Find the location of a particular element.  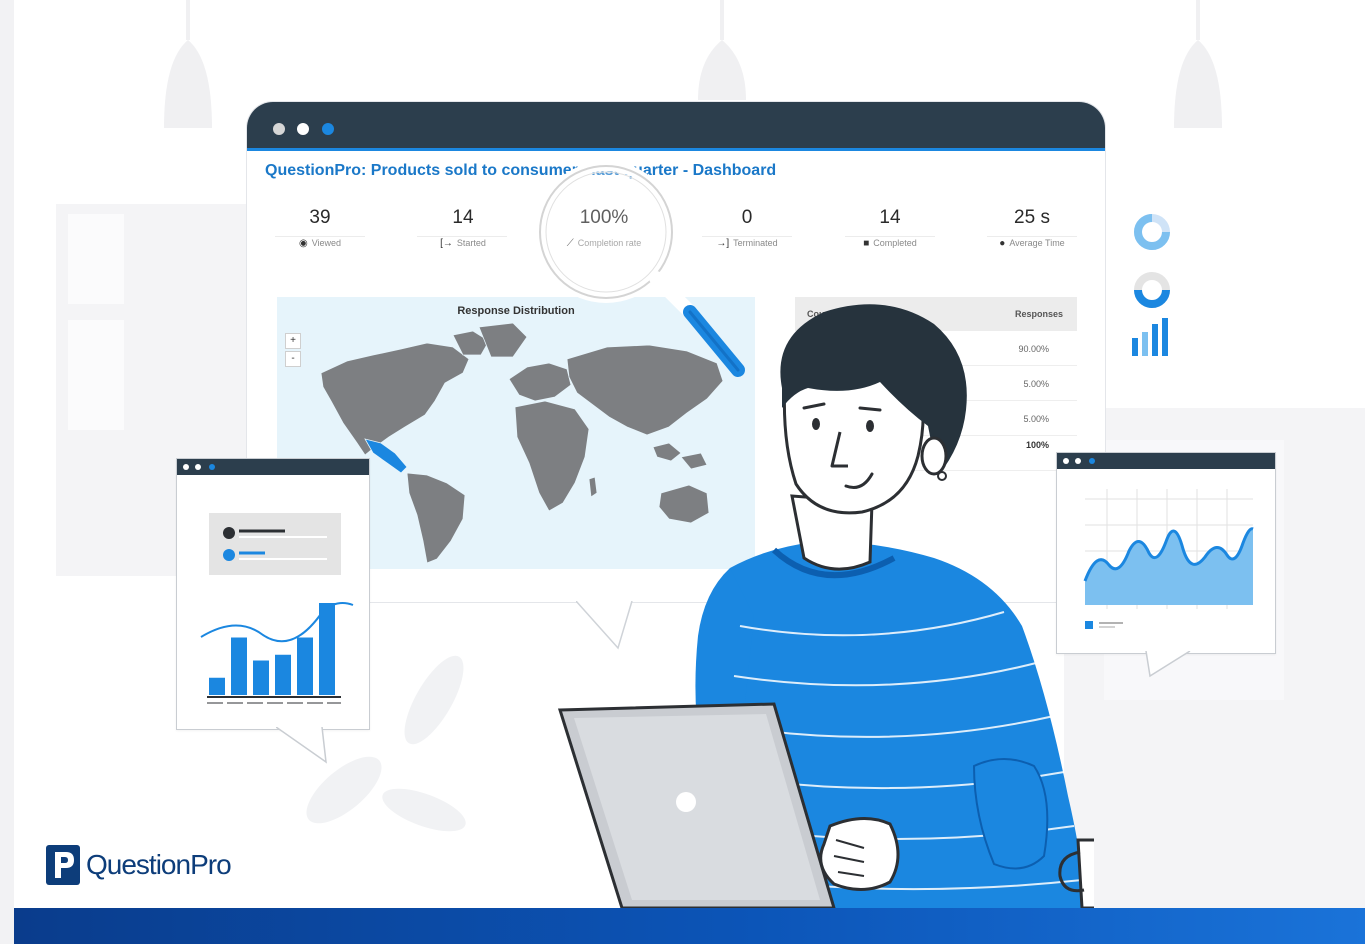

questionpro-logo-mark is located at coordinates (63, 865).